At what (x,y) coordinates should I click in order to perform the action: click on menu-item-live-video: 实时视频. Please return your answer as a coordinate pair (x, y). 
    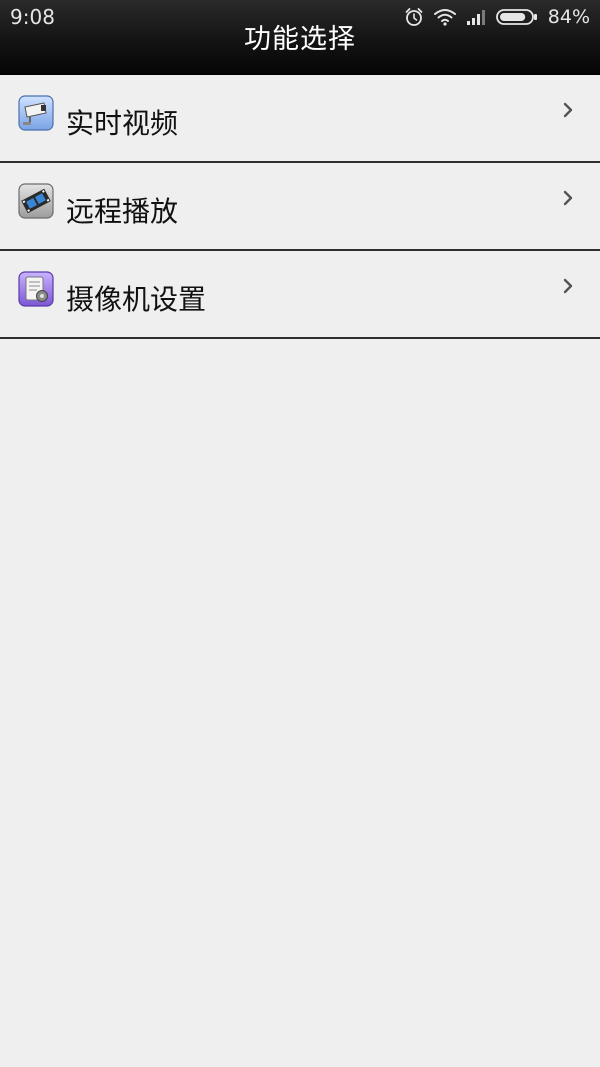
    Looking at the image, I should click on (300, 119).